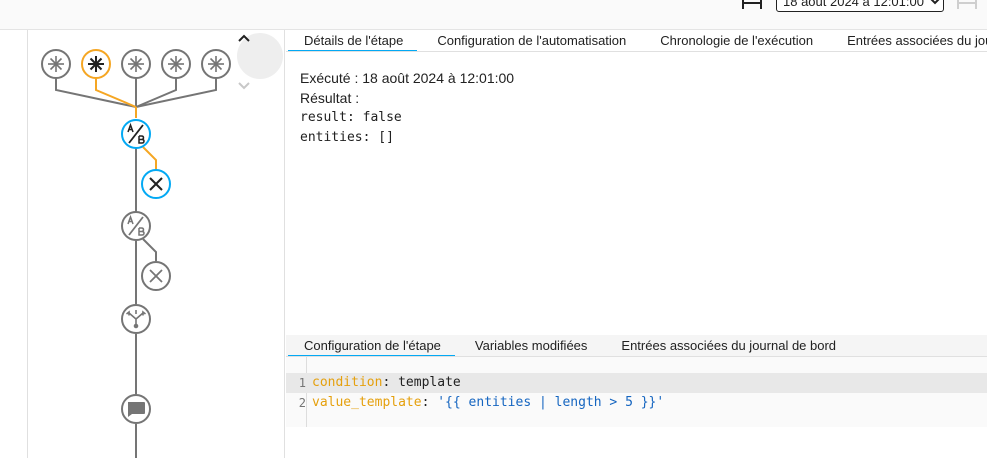 The image size is (987, 458). What do you see at coordinates (429, 382) in the screenshot?
I see `yaml-value: template` at bounding box center [429, 382].